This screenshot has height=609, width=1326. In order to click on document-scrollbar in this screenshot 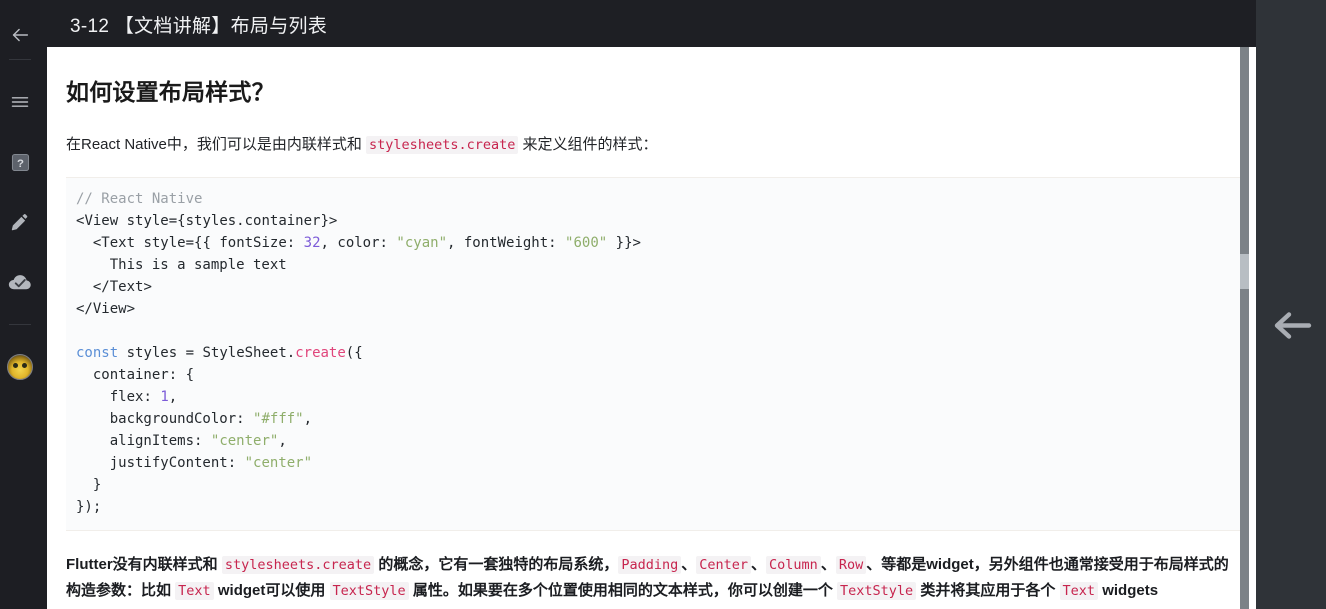, I will do `click(1244, 328)`.